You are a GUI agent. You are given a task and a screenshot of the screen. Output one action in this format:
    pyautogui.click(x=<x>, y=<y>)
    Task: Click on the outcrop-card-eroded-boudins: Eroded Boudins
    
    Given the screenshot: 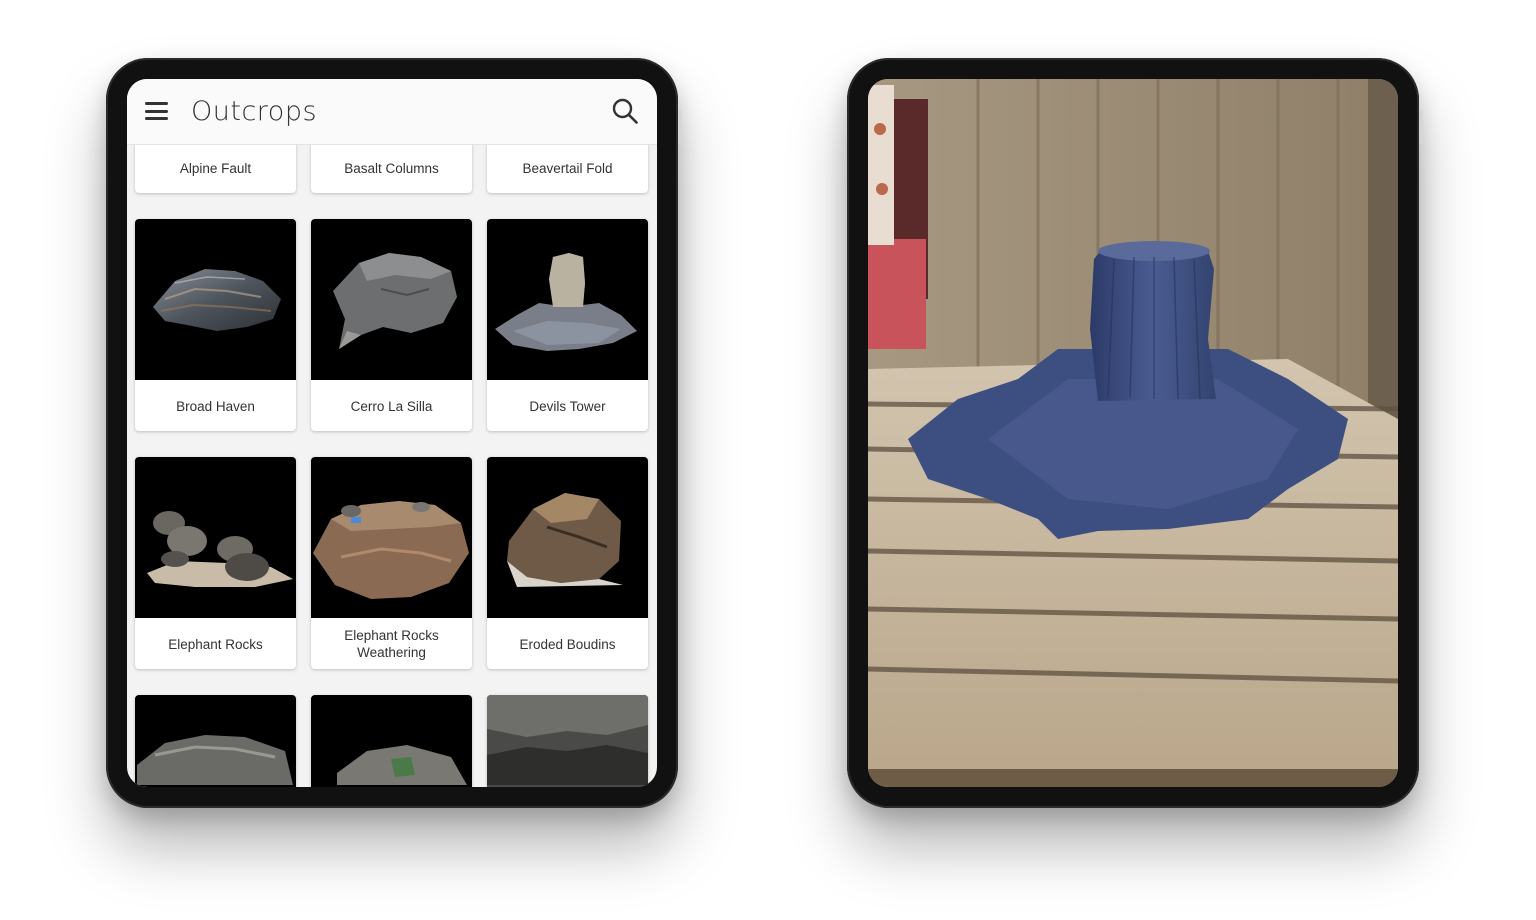 What is the action you would take?
    pyautogui.click(x=567, y=563)
    